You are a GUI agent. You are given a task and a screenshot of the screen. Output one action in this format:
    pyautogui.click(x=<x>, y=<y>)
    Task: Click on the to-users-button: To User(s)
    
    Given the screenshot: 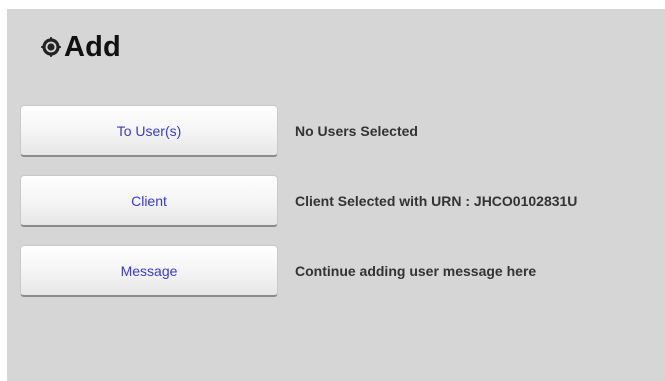 What is the action you would take?
    pyautogui.click(x=149, y=131)
    